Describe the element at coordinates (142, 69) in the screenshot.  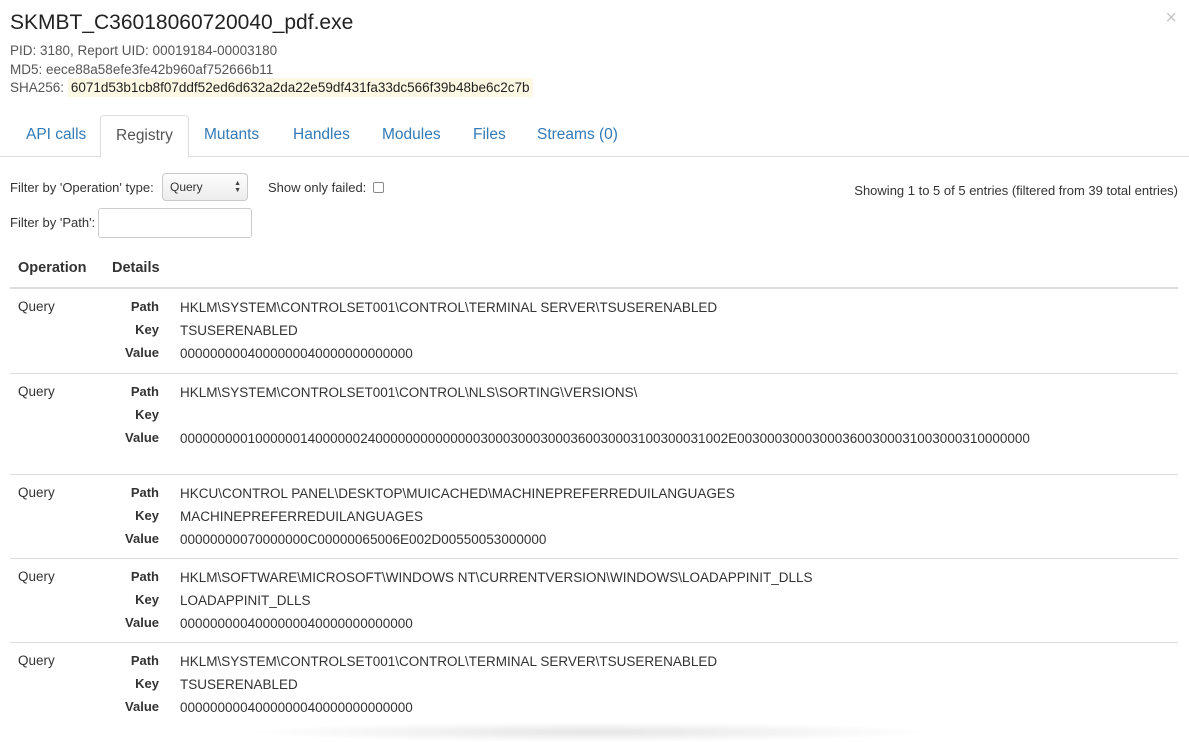
I see `md5-line: MD5: eece88a58efe3fe42b960af752666b11` at that location.